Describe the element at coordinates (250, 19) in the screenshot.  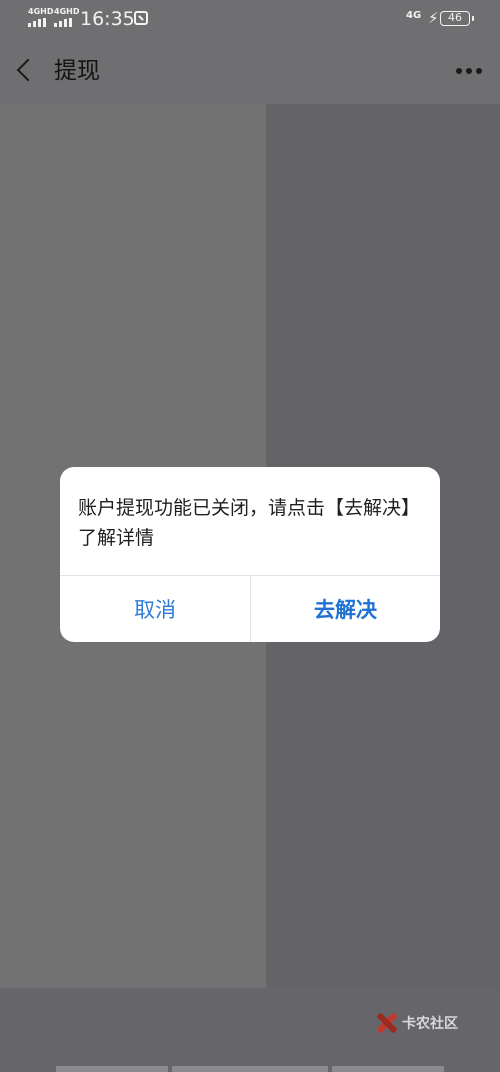
I see `status-bar: 4GHD 4GHD 16:35 4G ⚡ 46` at that location.